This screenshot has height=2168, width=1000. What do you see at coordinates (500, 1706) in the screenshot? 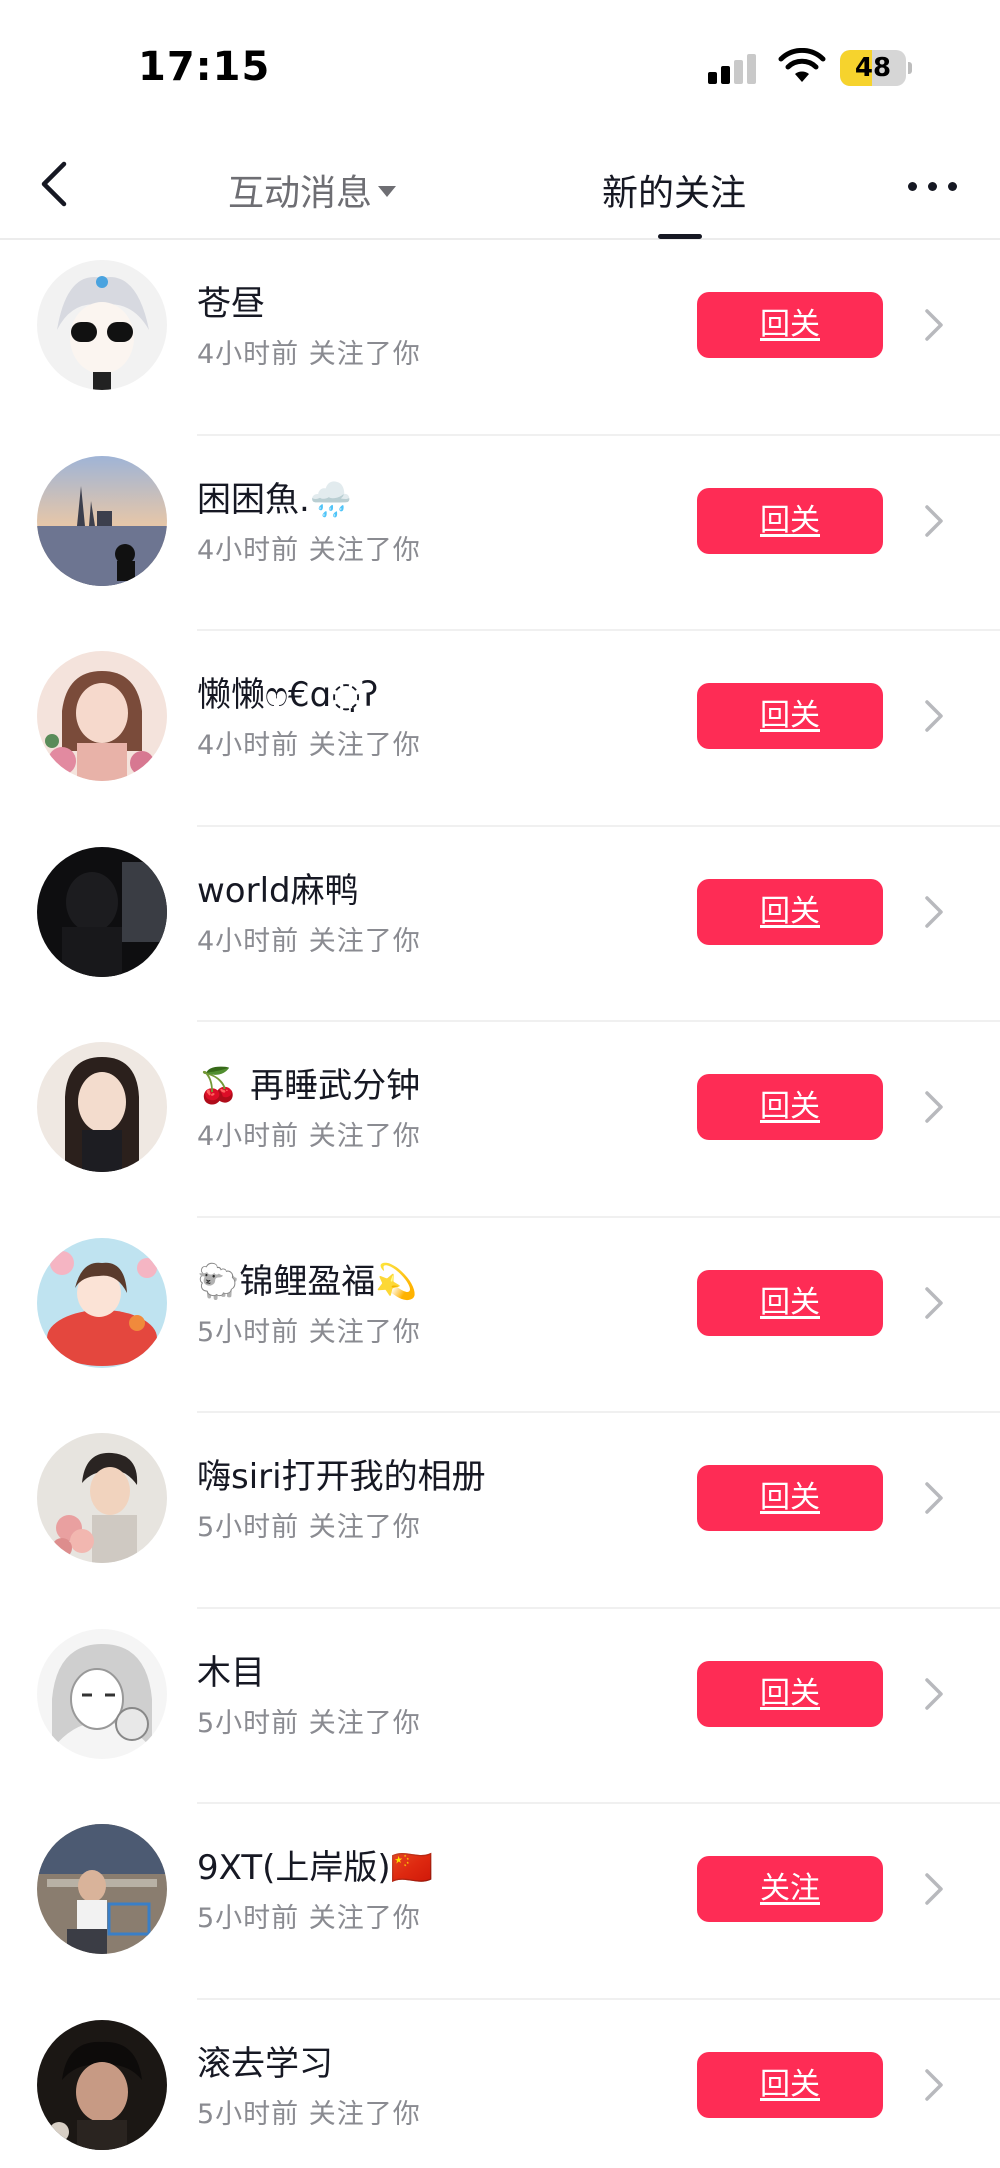
I see `follower-row-8: 木目 5小时前 关注了你 回关` at bounding box center [500, 1706].